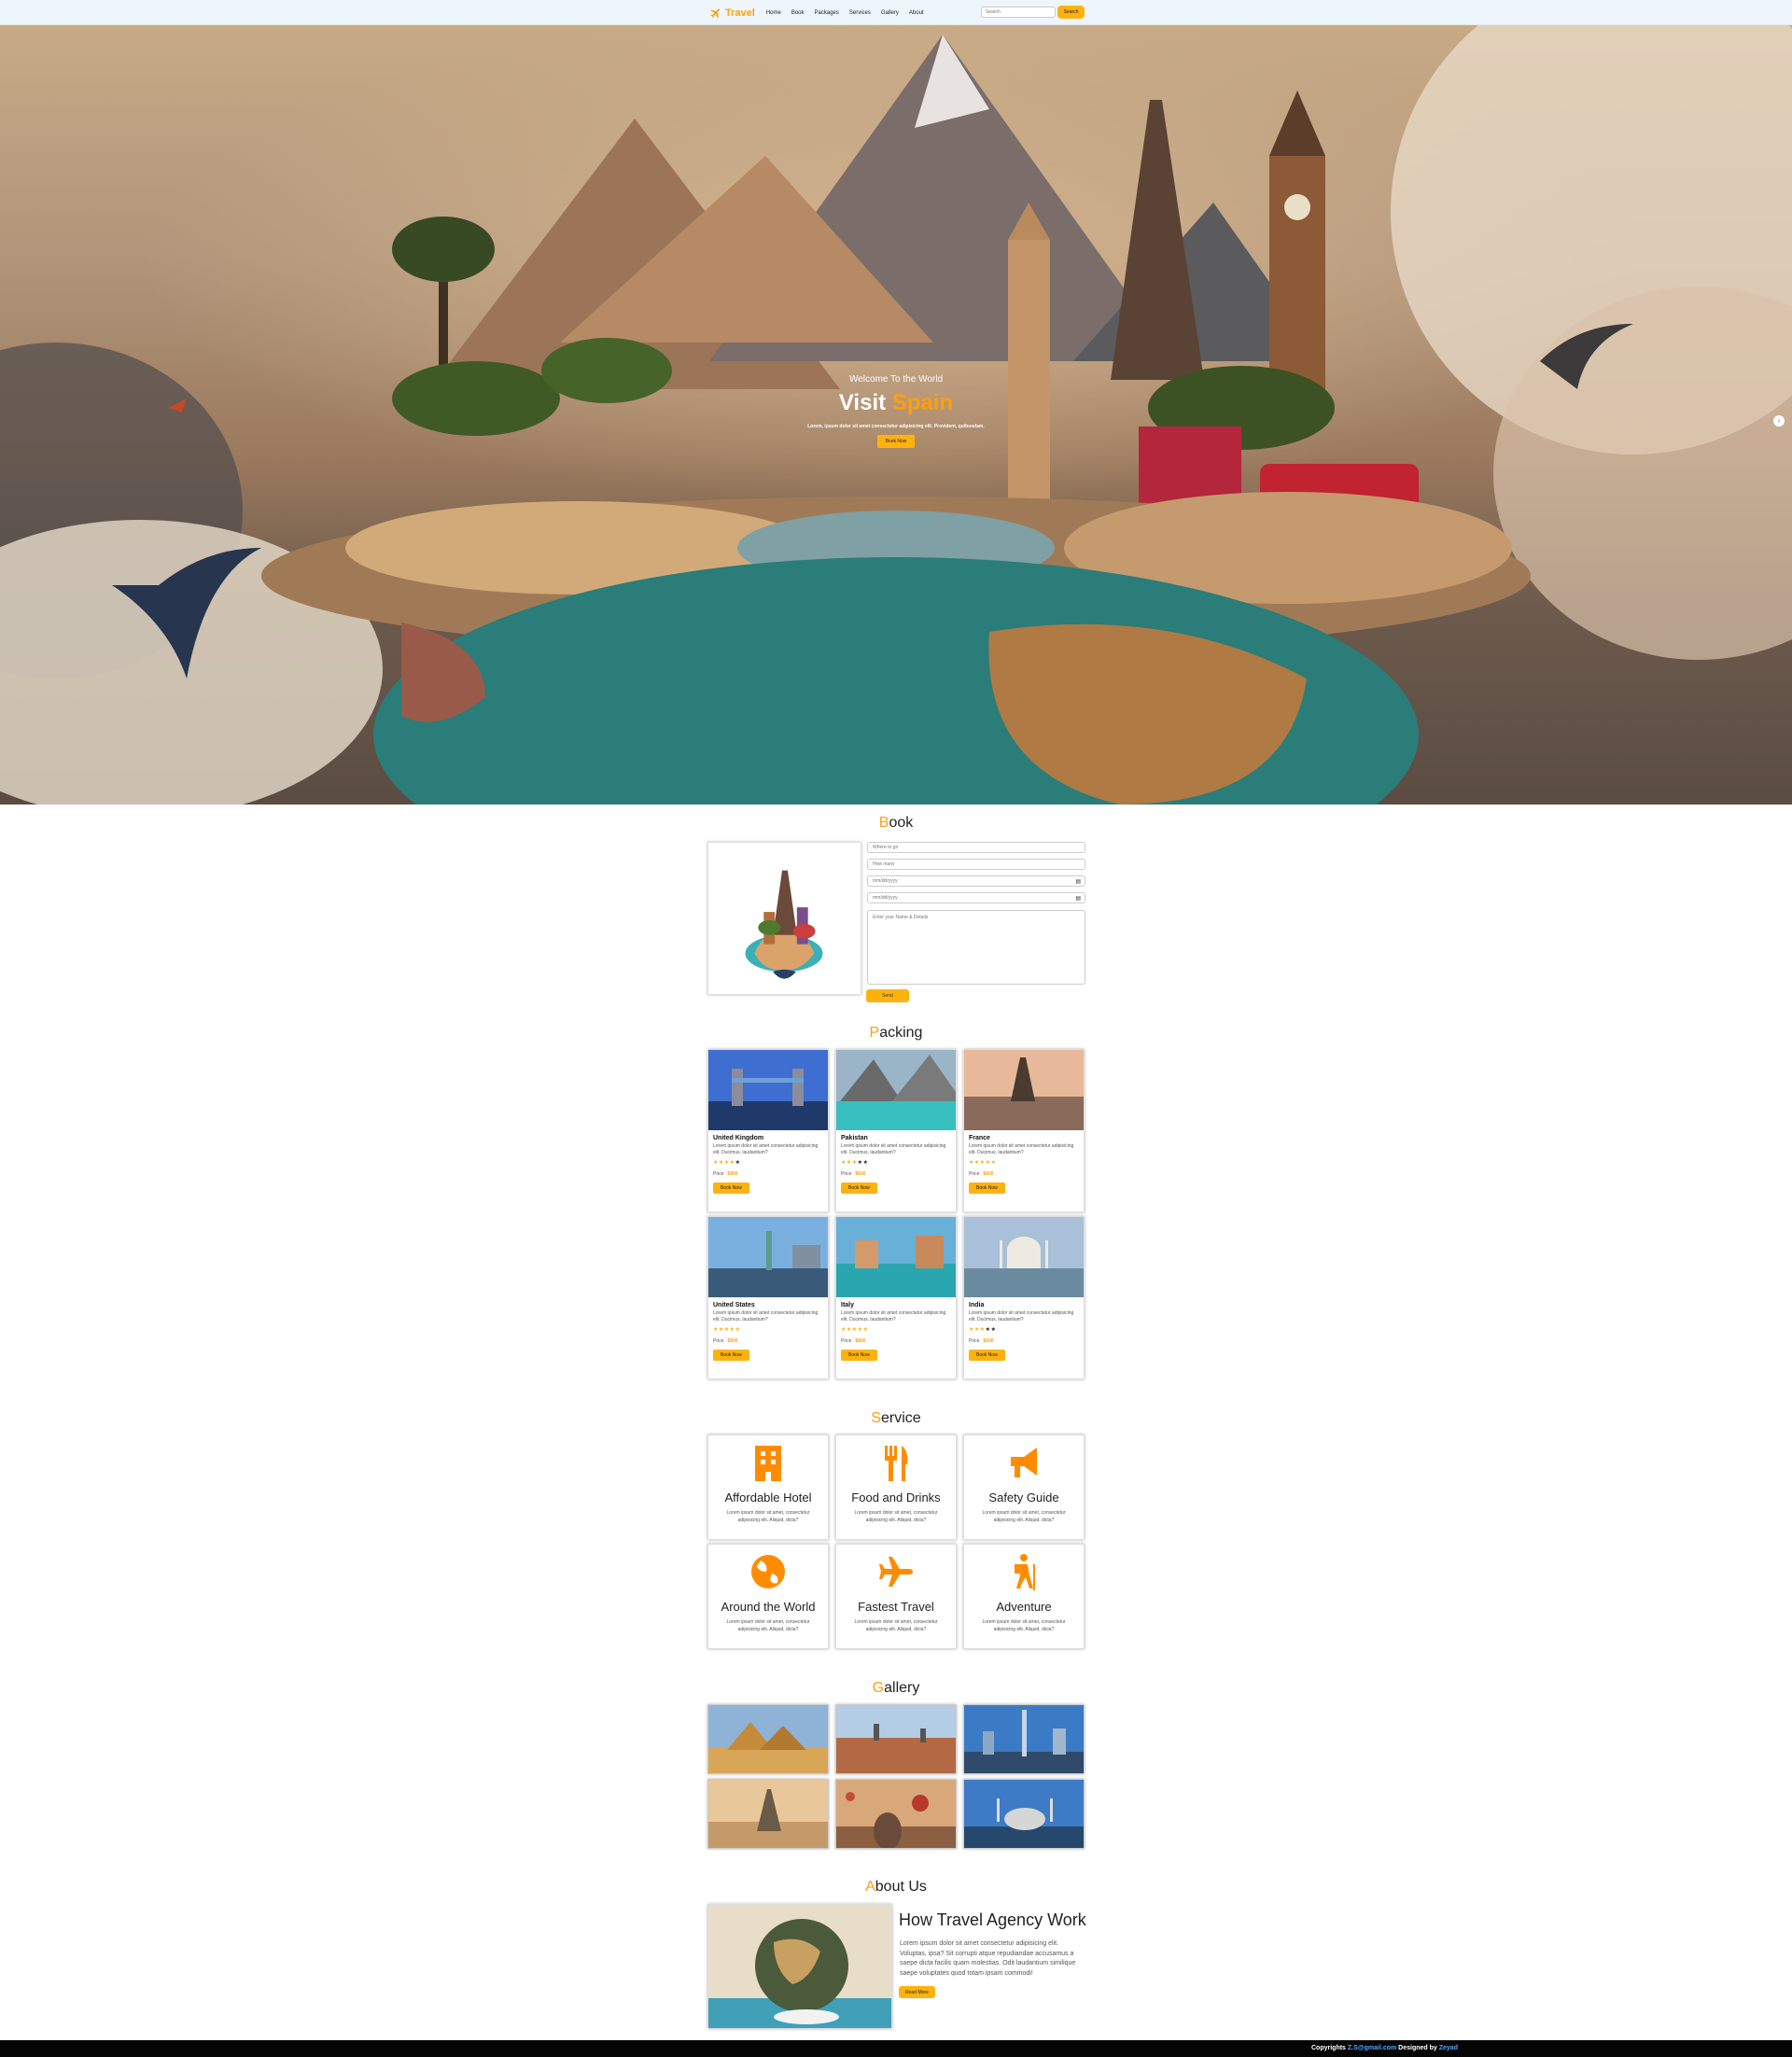  I want to click on title-rest: bout Us, so click(901, 1887).